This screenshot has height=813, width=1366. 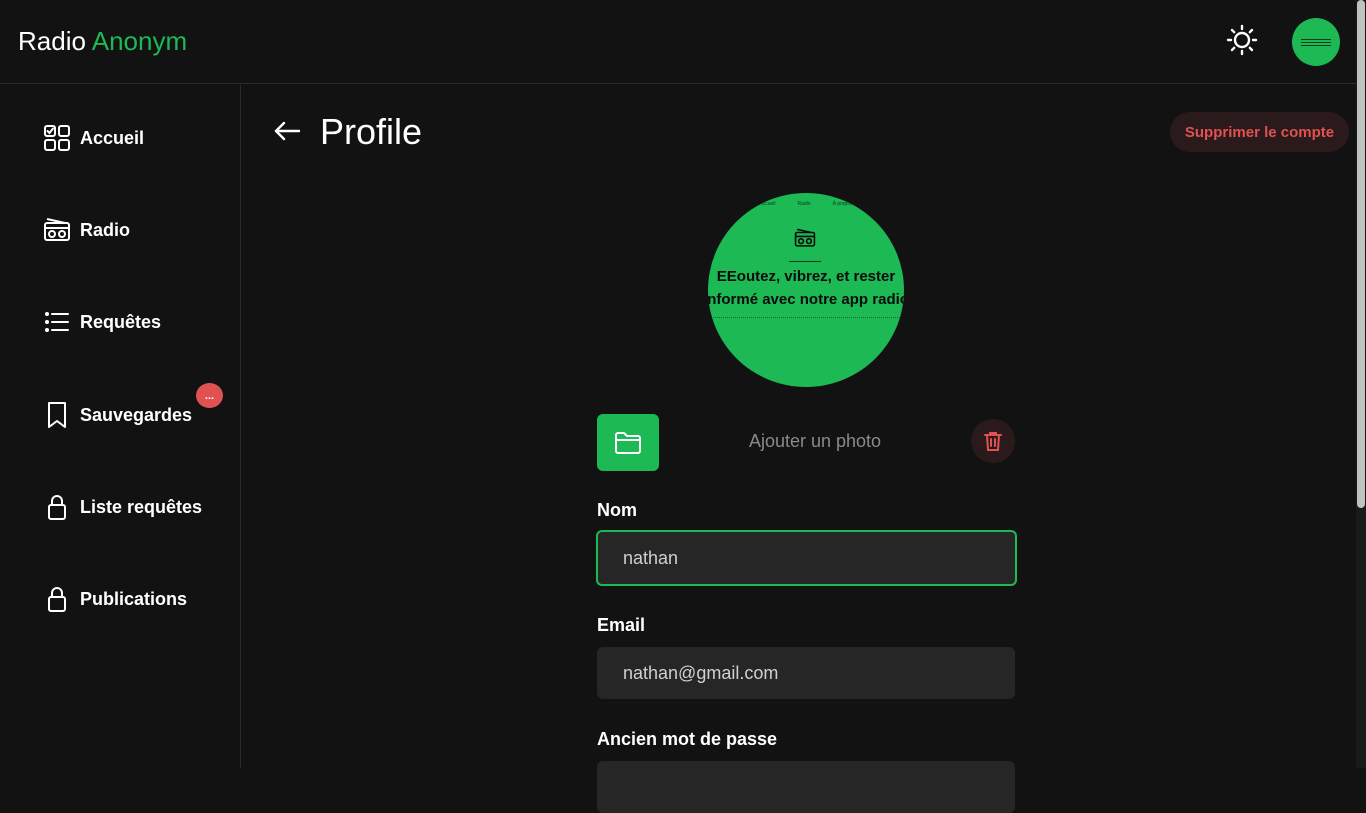 I want to click on brand-name-first: Radio, so click(x=52, y=41).